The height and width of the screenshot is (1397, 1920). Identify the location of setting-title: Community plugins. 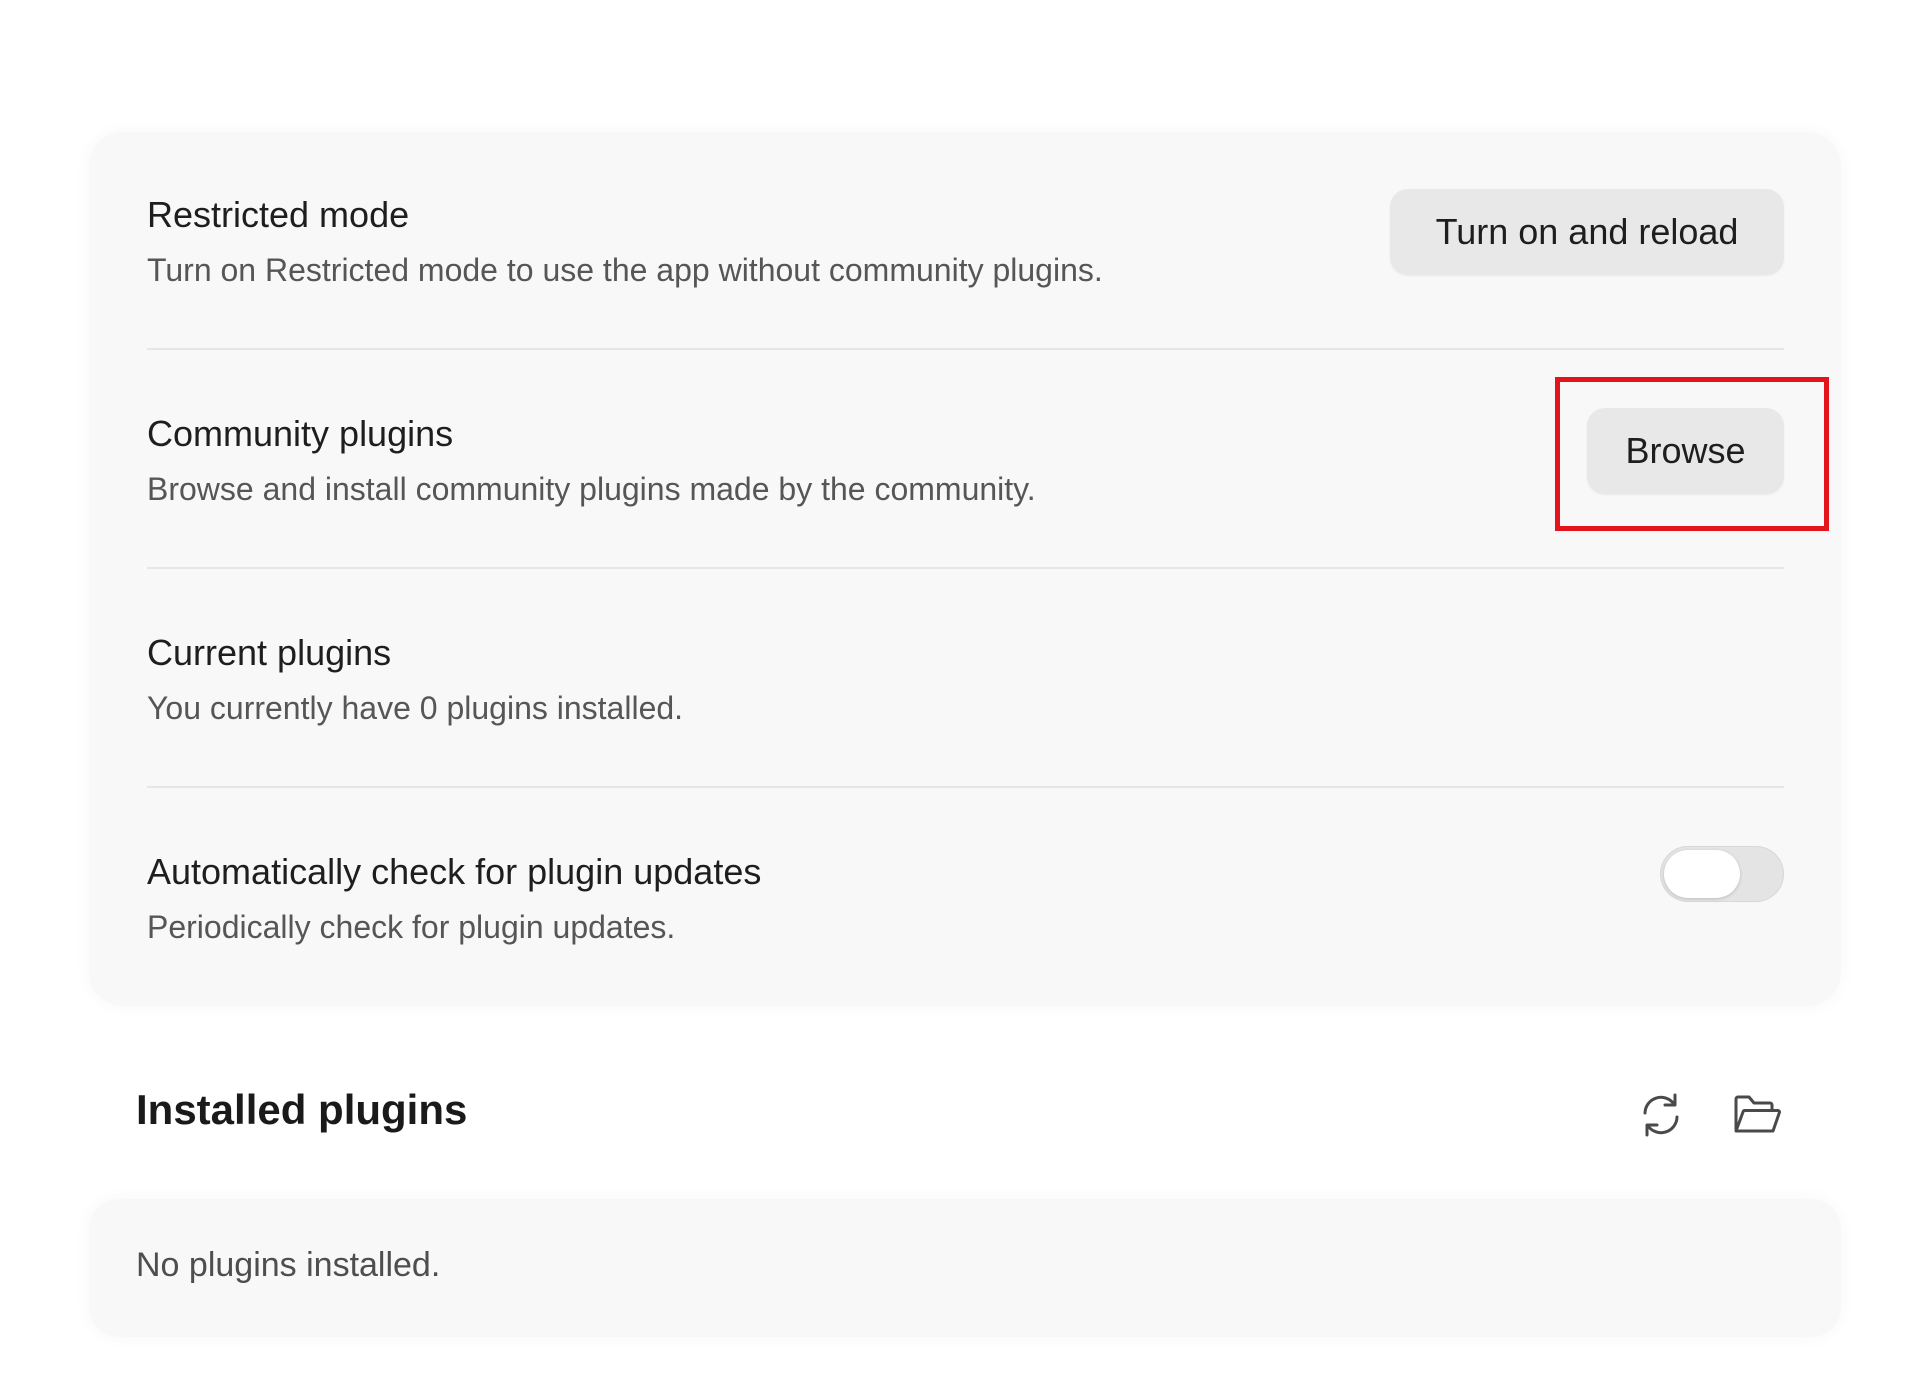
(300, 433).